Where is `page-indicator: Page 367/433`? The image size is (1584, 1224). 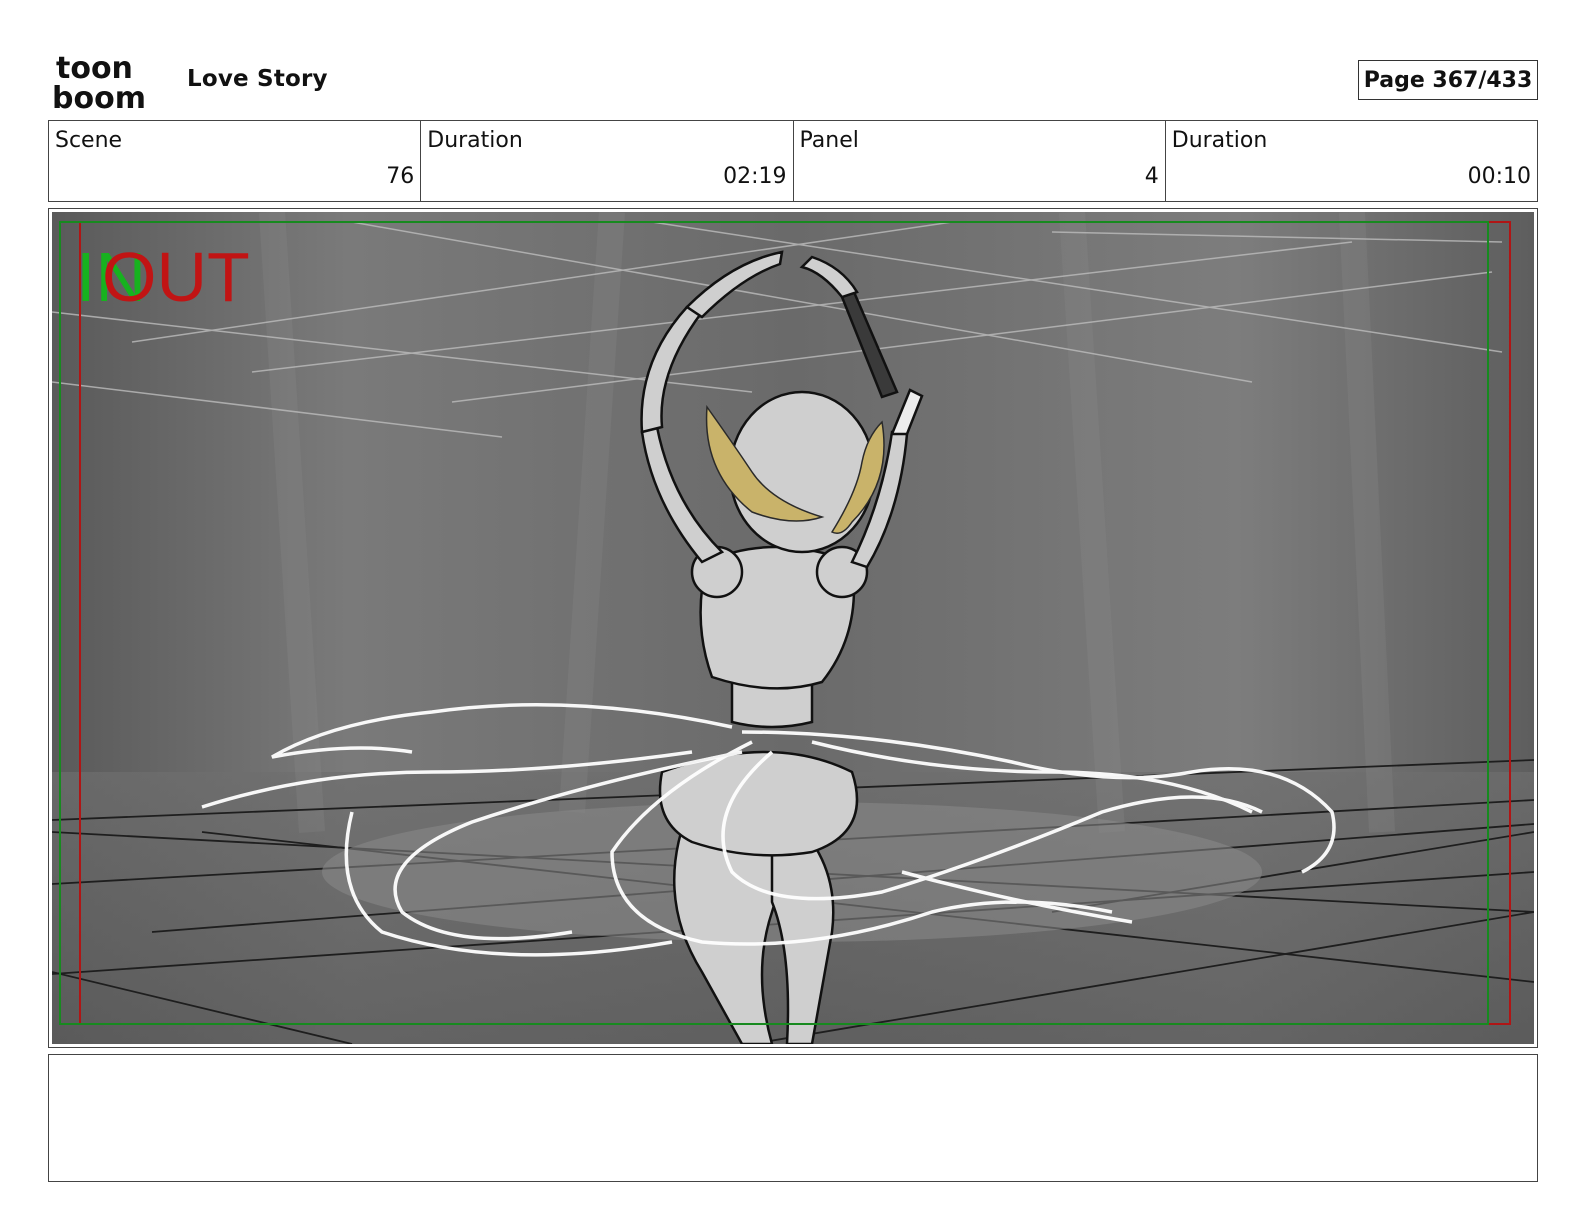 page-indicator: Page 367/433 is located at coordinates (1448, 80).